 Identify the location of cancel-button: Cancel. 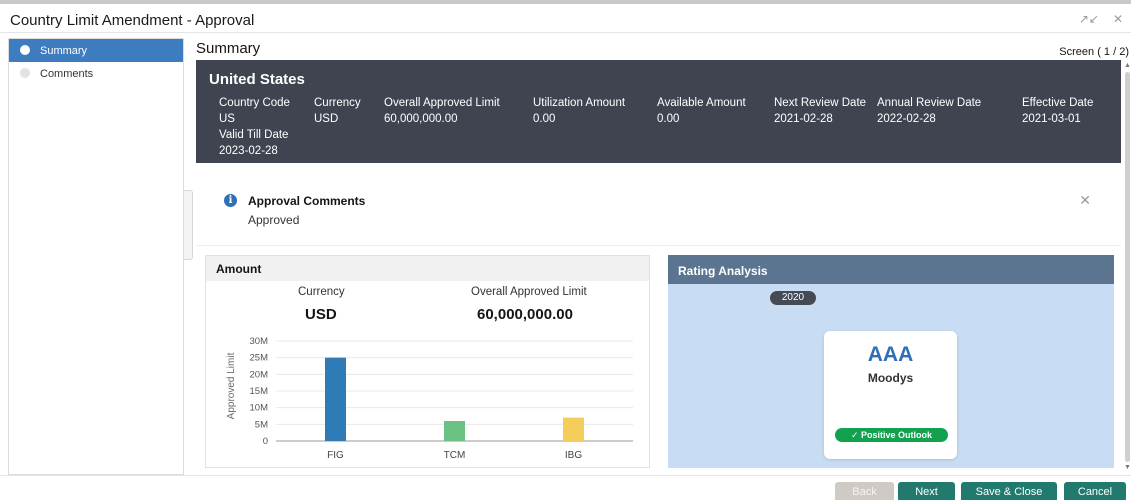
(1095, 491).